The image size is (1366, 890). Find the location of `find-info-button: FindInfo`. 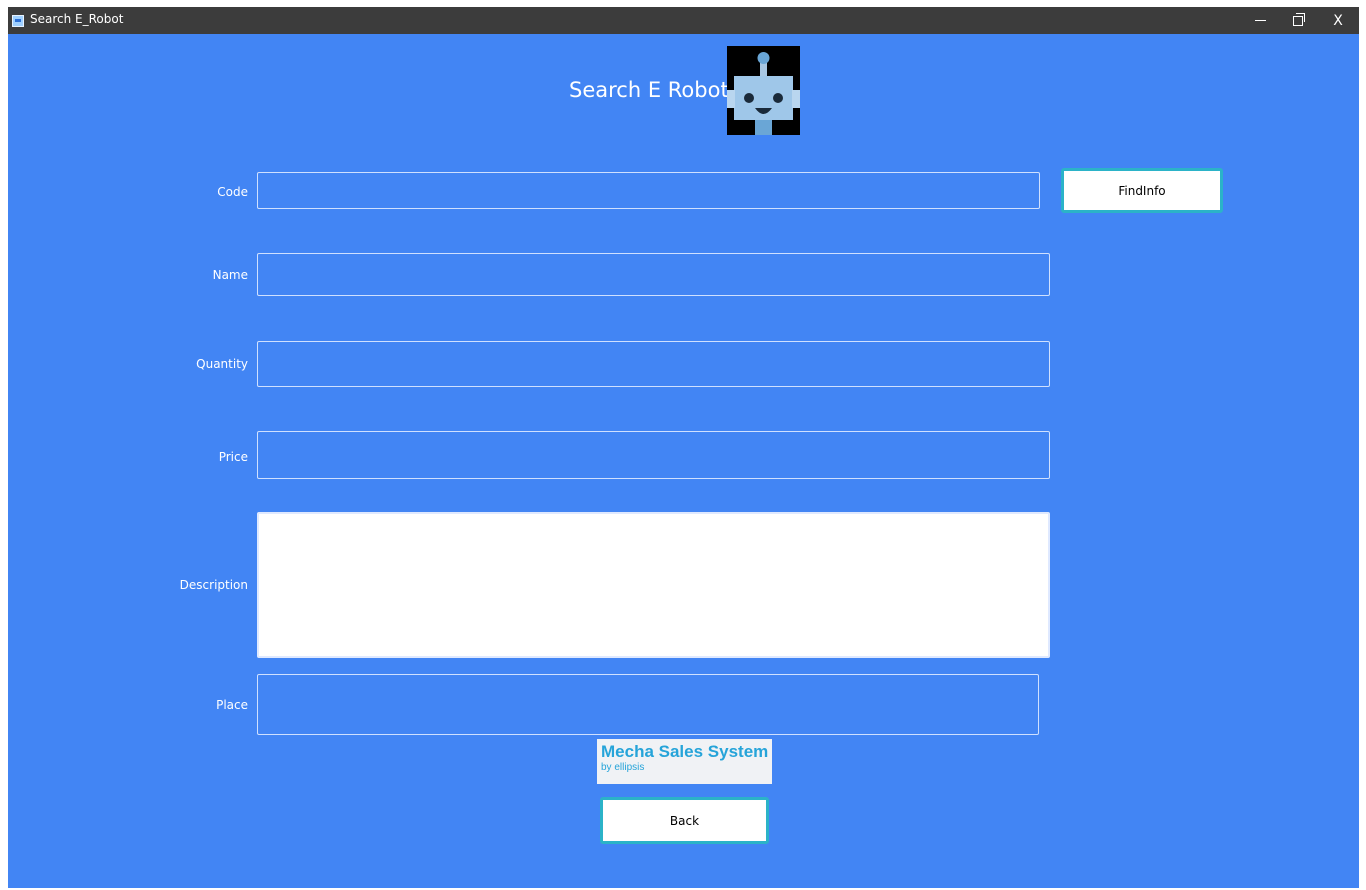

find-info-button: FindInfo is located at coordinates (1142, 190).